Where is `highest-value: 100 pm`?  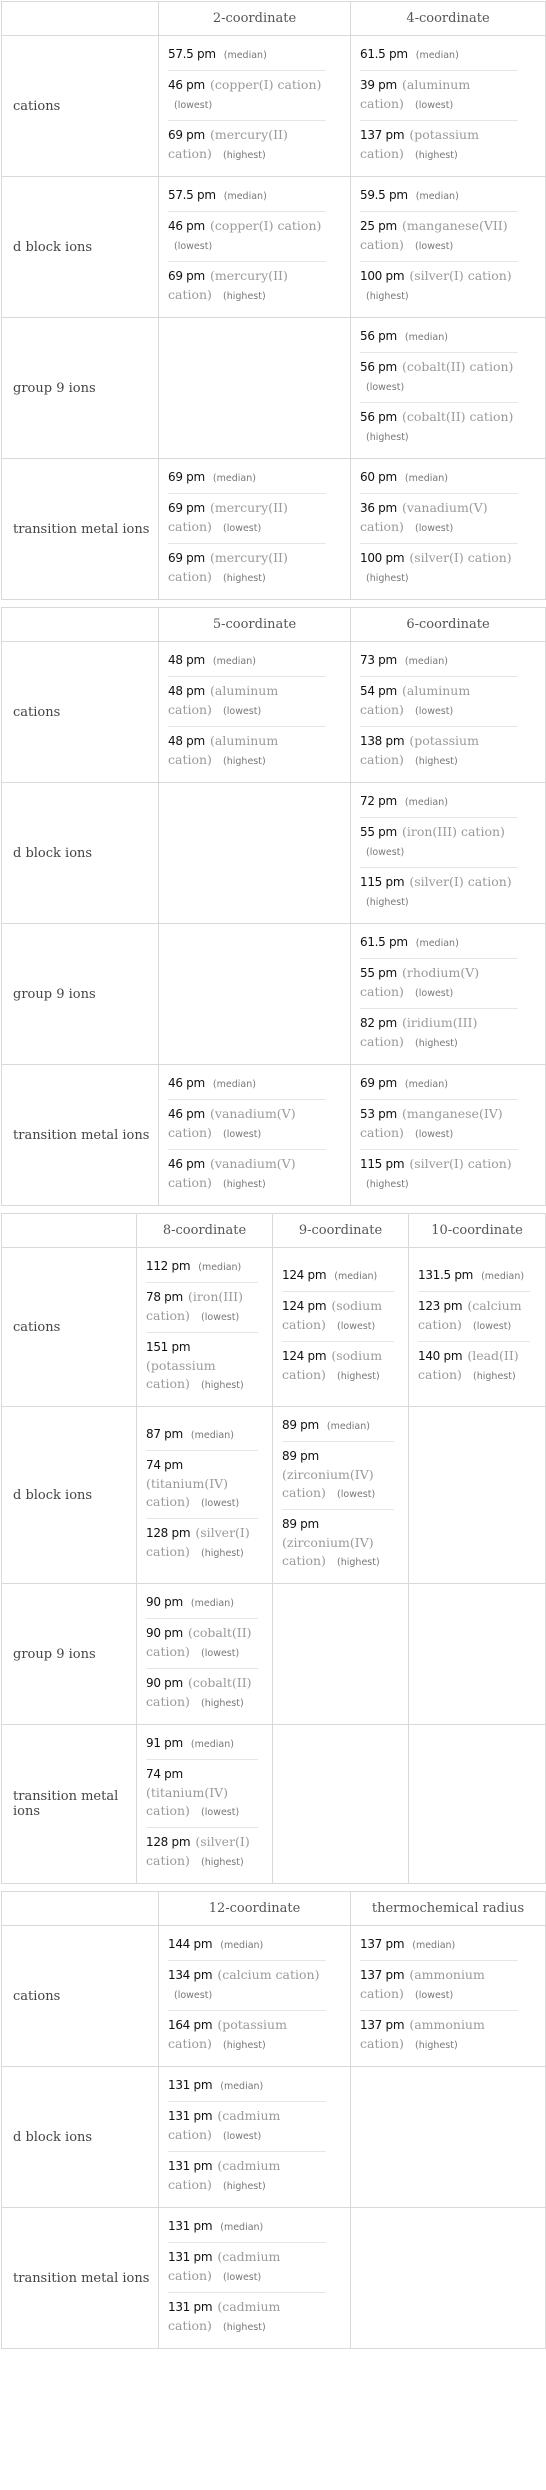
highest-value: 100 pm is located at coordinates (382, 276).